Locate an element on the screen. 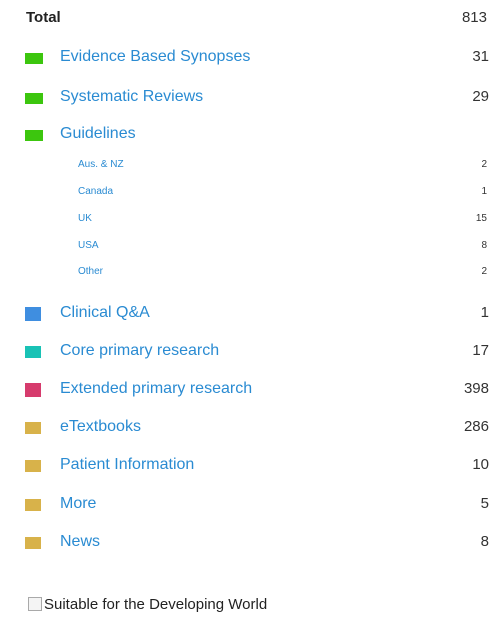 The image size is (493, 618). total-label: Total is located at coordinates (43, 17).